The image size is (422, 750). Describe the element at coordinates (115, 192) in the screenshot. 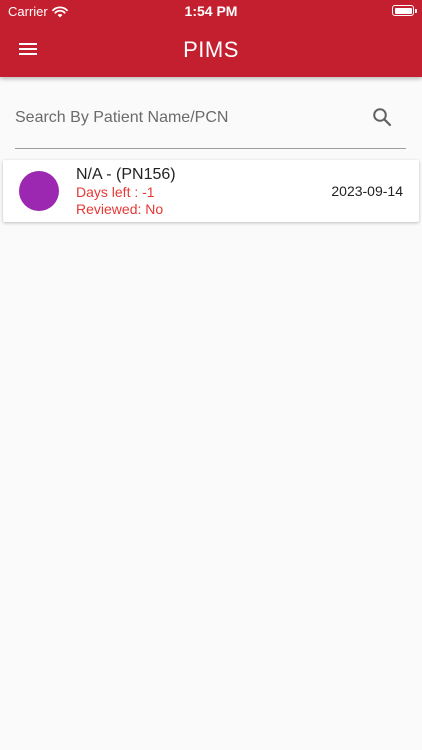

I see `days-left-label: Days left : -1` at that location.